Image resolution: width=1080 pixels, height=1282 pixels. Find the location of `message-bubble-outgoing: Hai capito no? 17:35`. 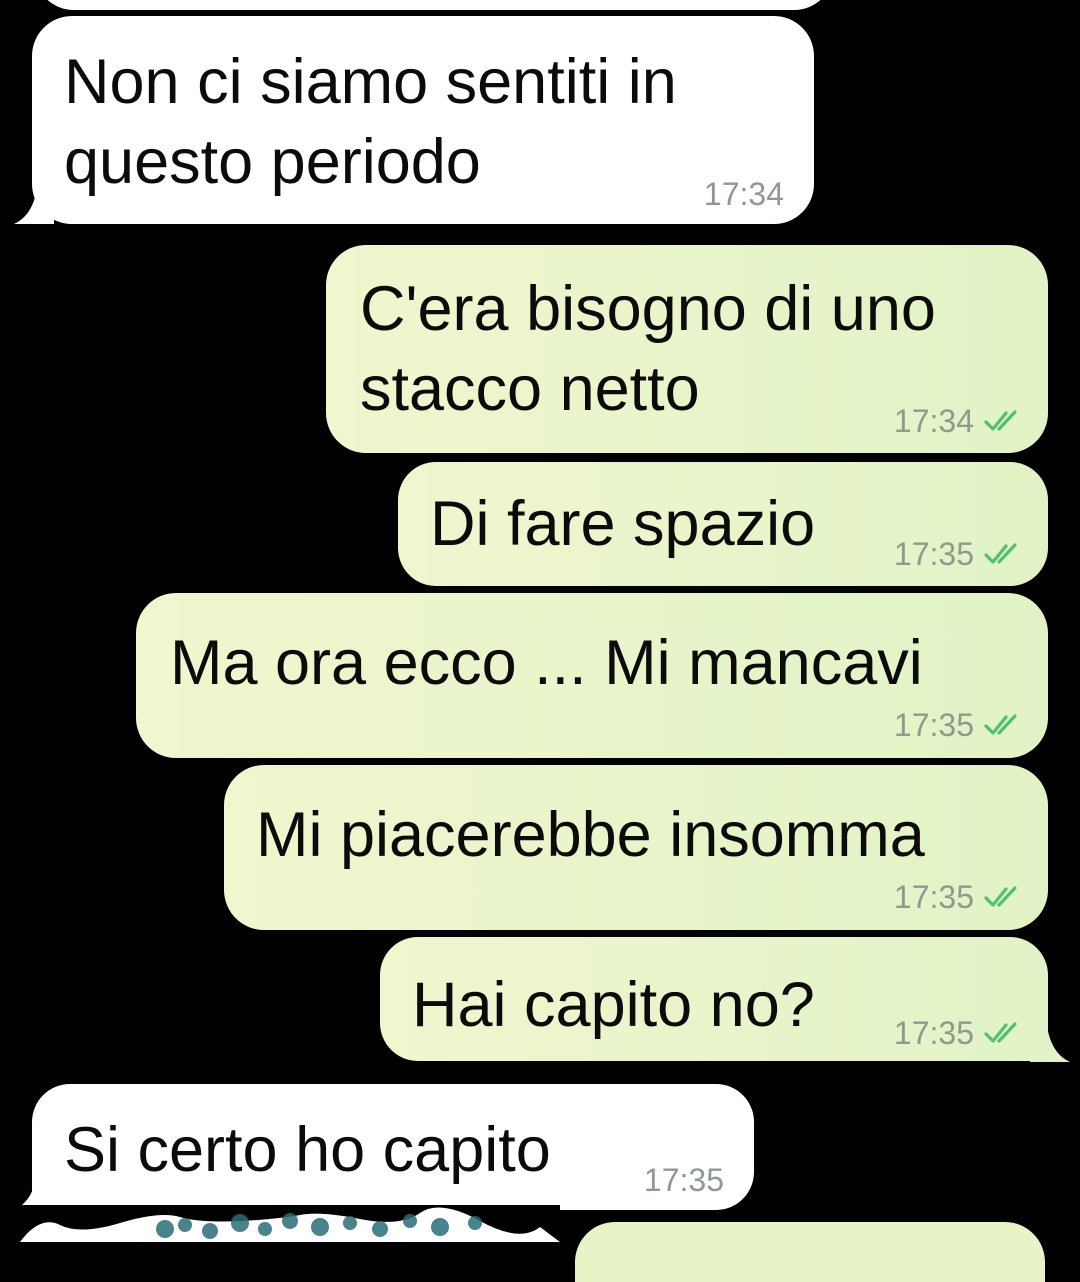

message-bubble-outgoing: Hai capito no? 17:35 is located at coordinates (714, 999).